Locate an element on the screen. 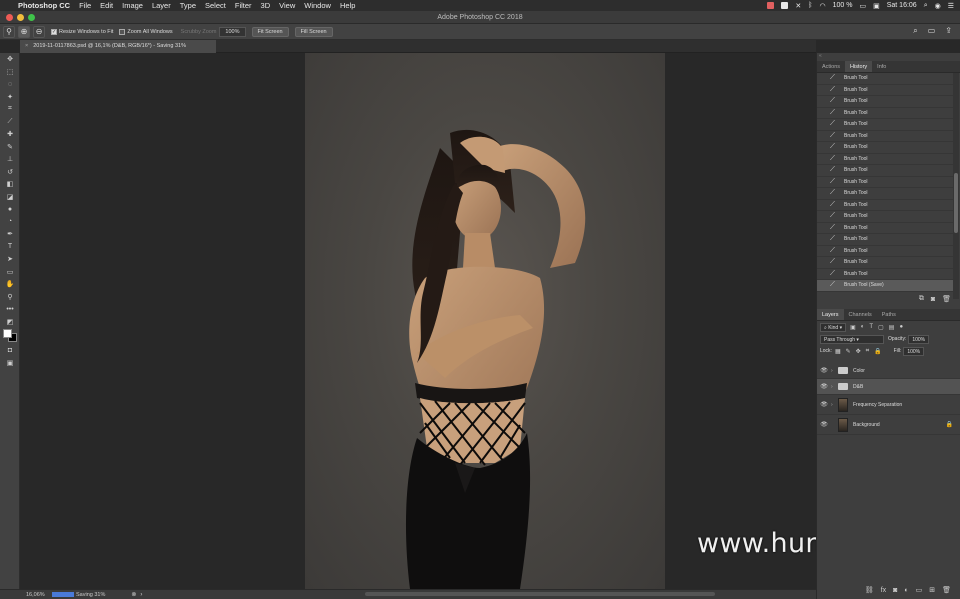 The image size is (960, 599). fill-screen-button: Fill Screen is located at coordinates (313, 31).